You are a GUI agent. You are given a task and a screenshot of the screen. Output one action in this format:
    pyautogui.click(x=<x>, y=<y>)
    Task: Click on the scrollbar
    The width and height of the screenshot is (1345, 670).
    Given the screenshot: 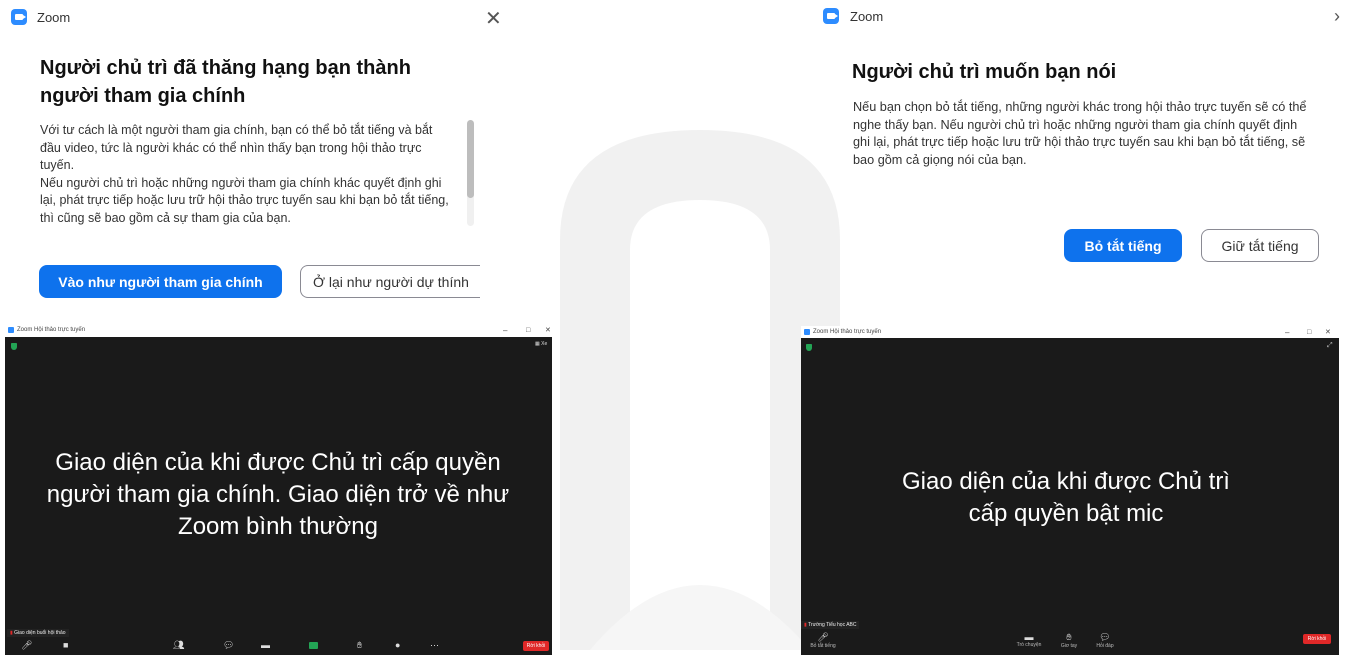 What is the action you would take?
    pyautogui.click(x=470, y=173)
    